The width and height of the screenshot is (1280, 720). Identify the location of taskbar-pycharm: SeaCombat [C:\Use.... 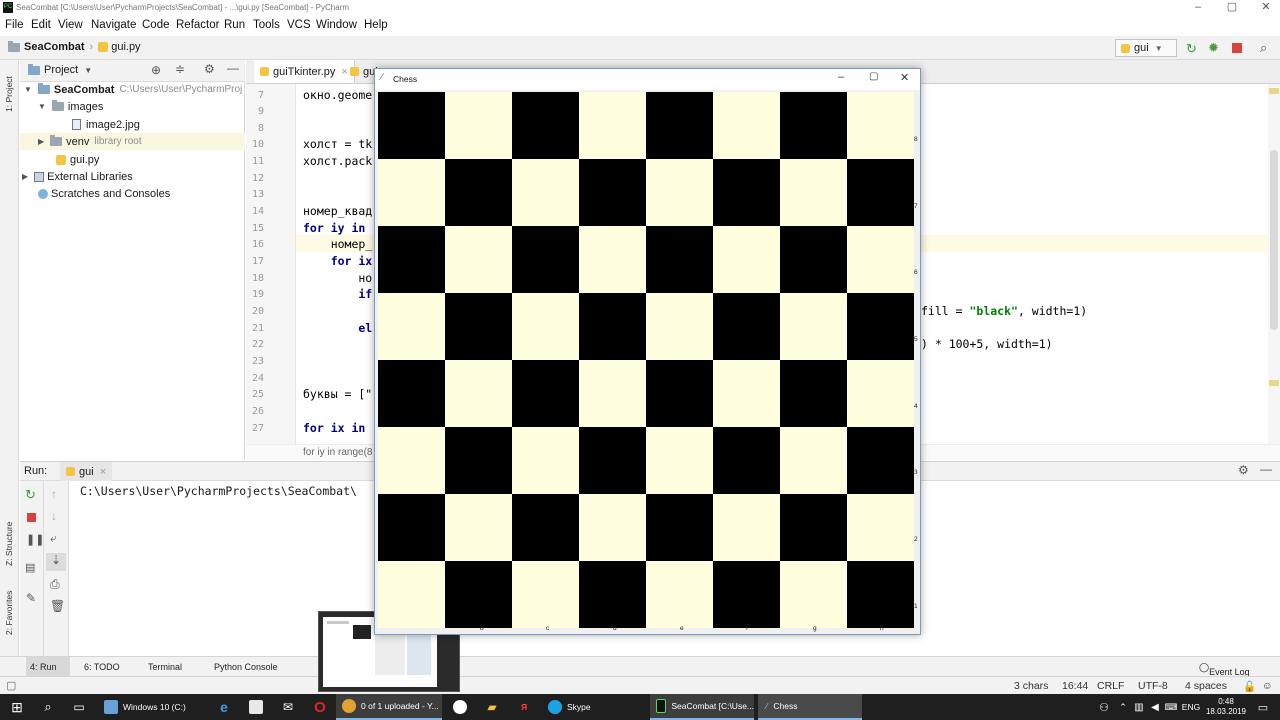
(702, 707).